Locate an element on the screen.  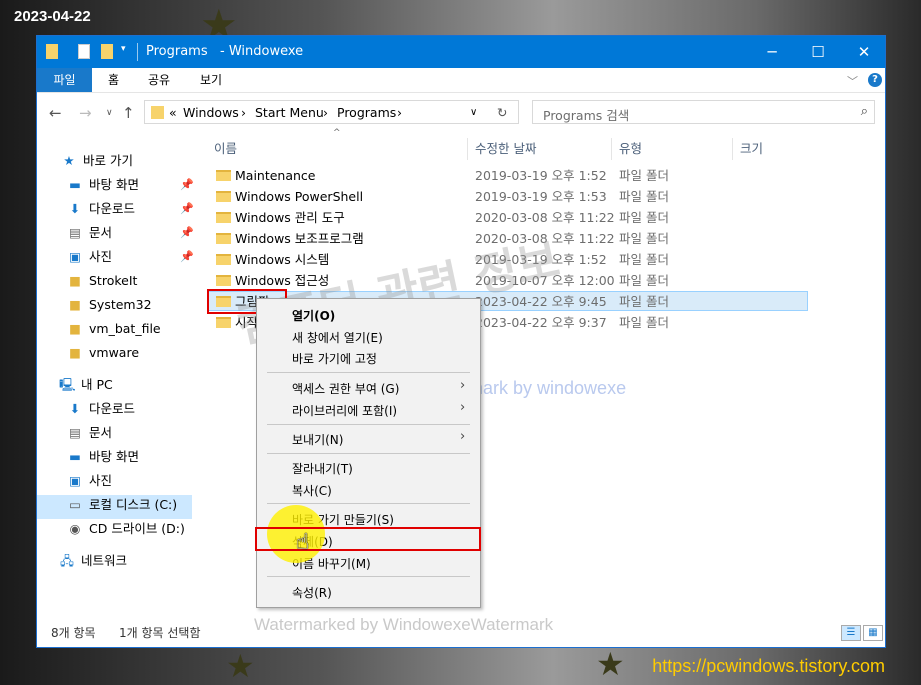
menu-send-to: 보내기(N) is located at coordinates (317, 439).